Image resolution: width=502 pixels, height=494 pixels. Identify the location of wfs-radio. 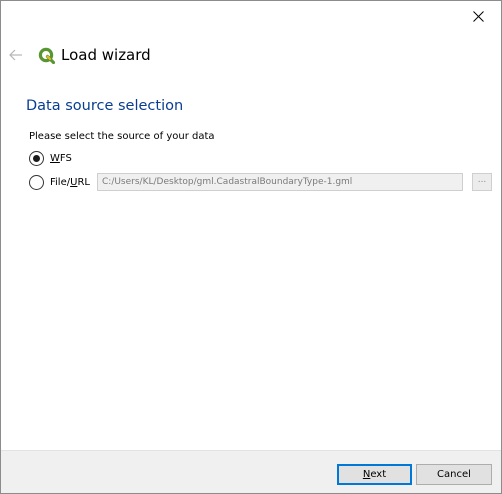
(36, 158).